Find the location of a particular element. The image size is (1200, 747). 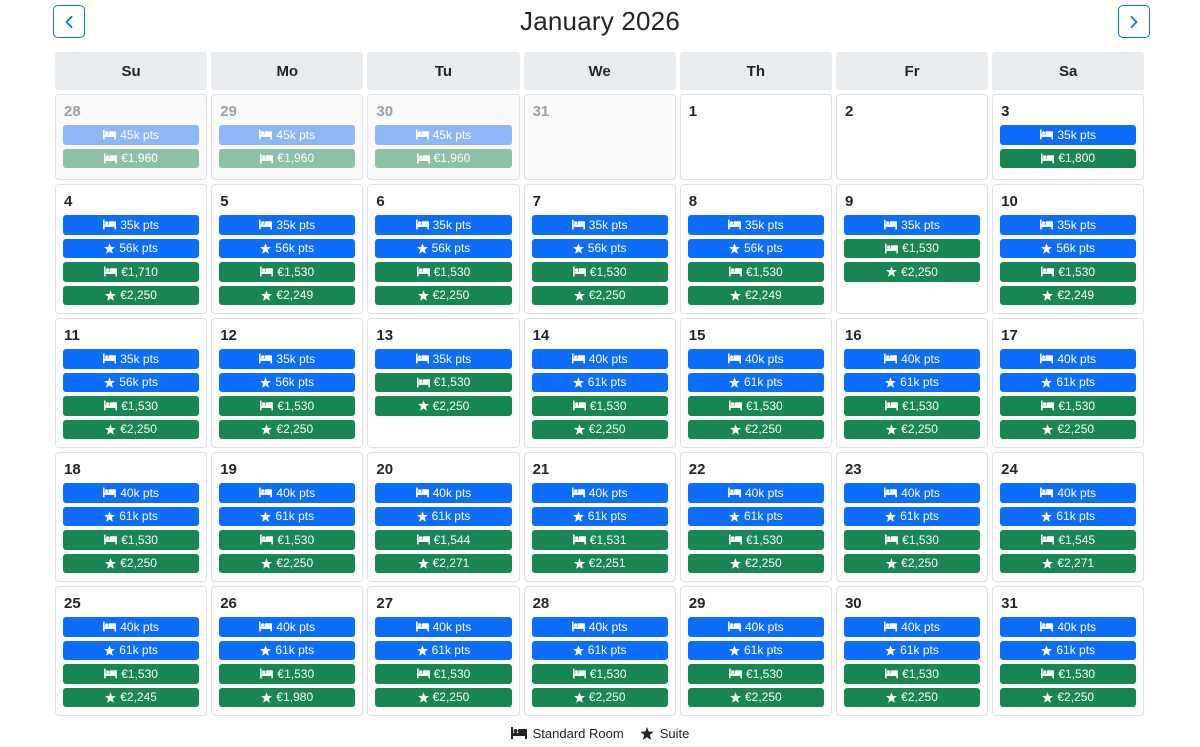

cash-rate-badge: €1,710 is located at coordinates (131, 272).